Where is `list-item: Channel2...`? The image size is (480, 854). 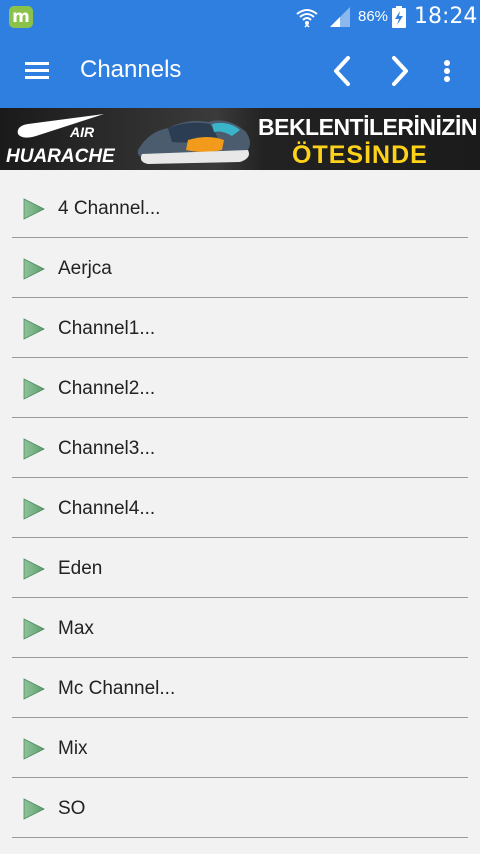 list-item: Channel2... is located at coordinates (240, 388).